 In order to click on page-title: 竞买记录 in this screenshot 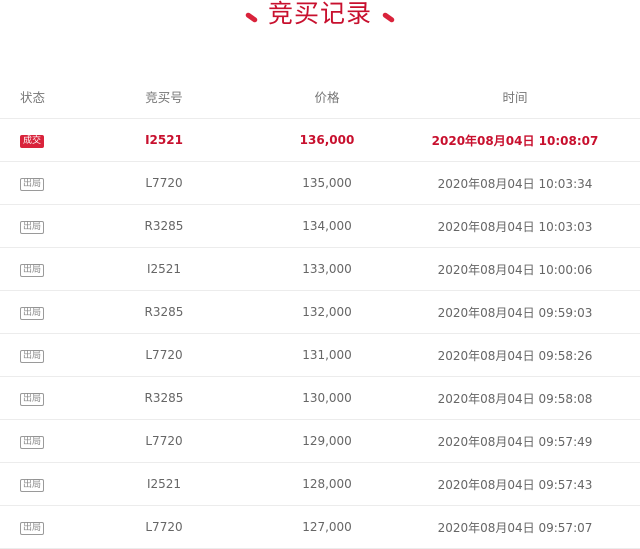, I will do `click(319, 14)`.